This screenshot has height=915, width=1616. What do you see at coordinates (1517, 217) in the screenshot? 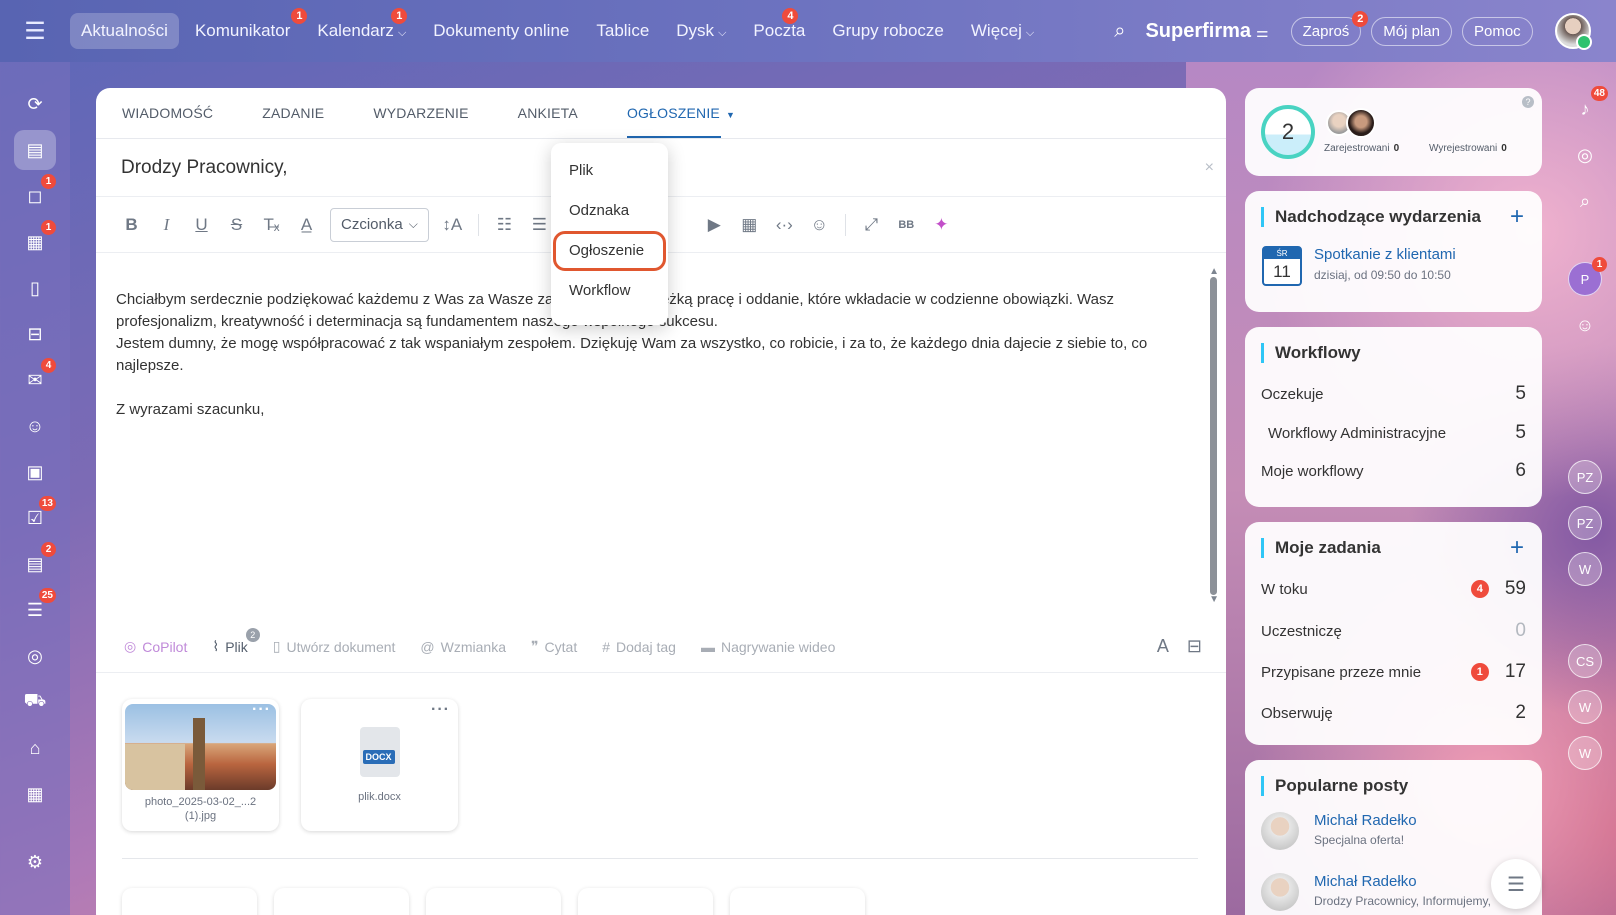
I see `add-event-icon: +` at bounding box center [1517, 217].